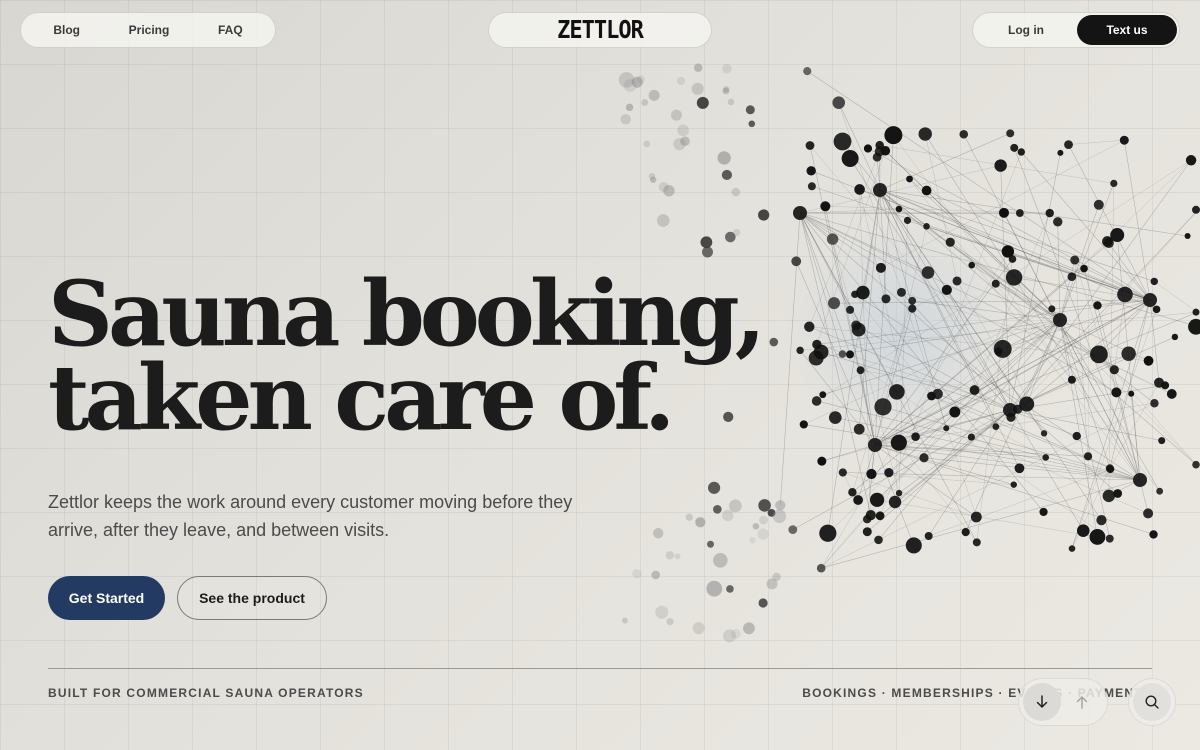 This screenshot has width=1200, height=750. What do you see at coordinates (1042, 702) in the screenshot?
I see `scroll-down-button` at bounding box center [1042, 702].